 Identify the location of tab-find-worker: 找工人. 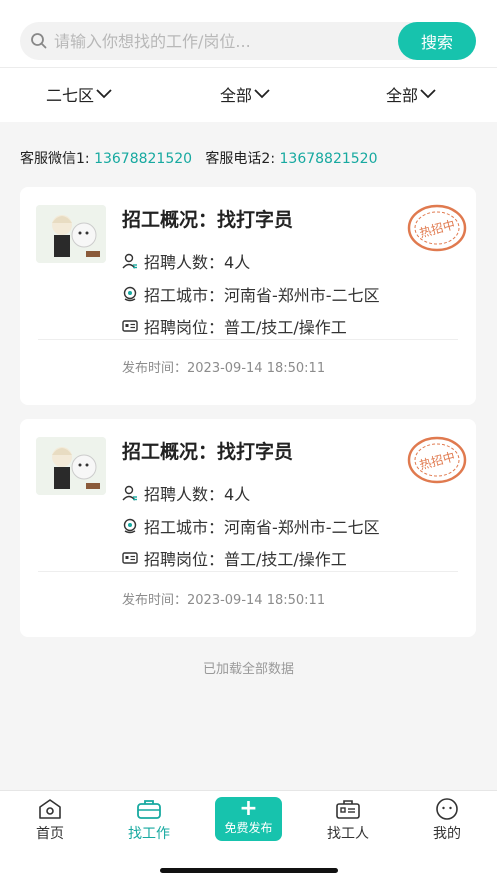
(348, 820).